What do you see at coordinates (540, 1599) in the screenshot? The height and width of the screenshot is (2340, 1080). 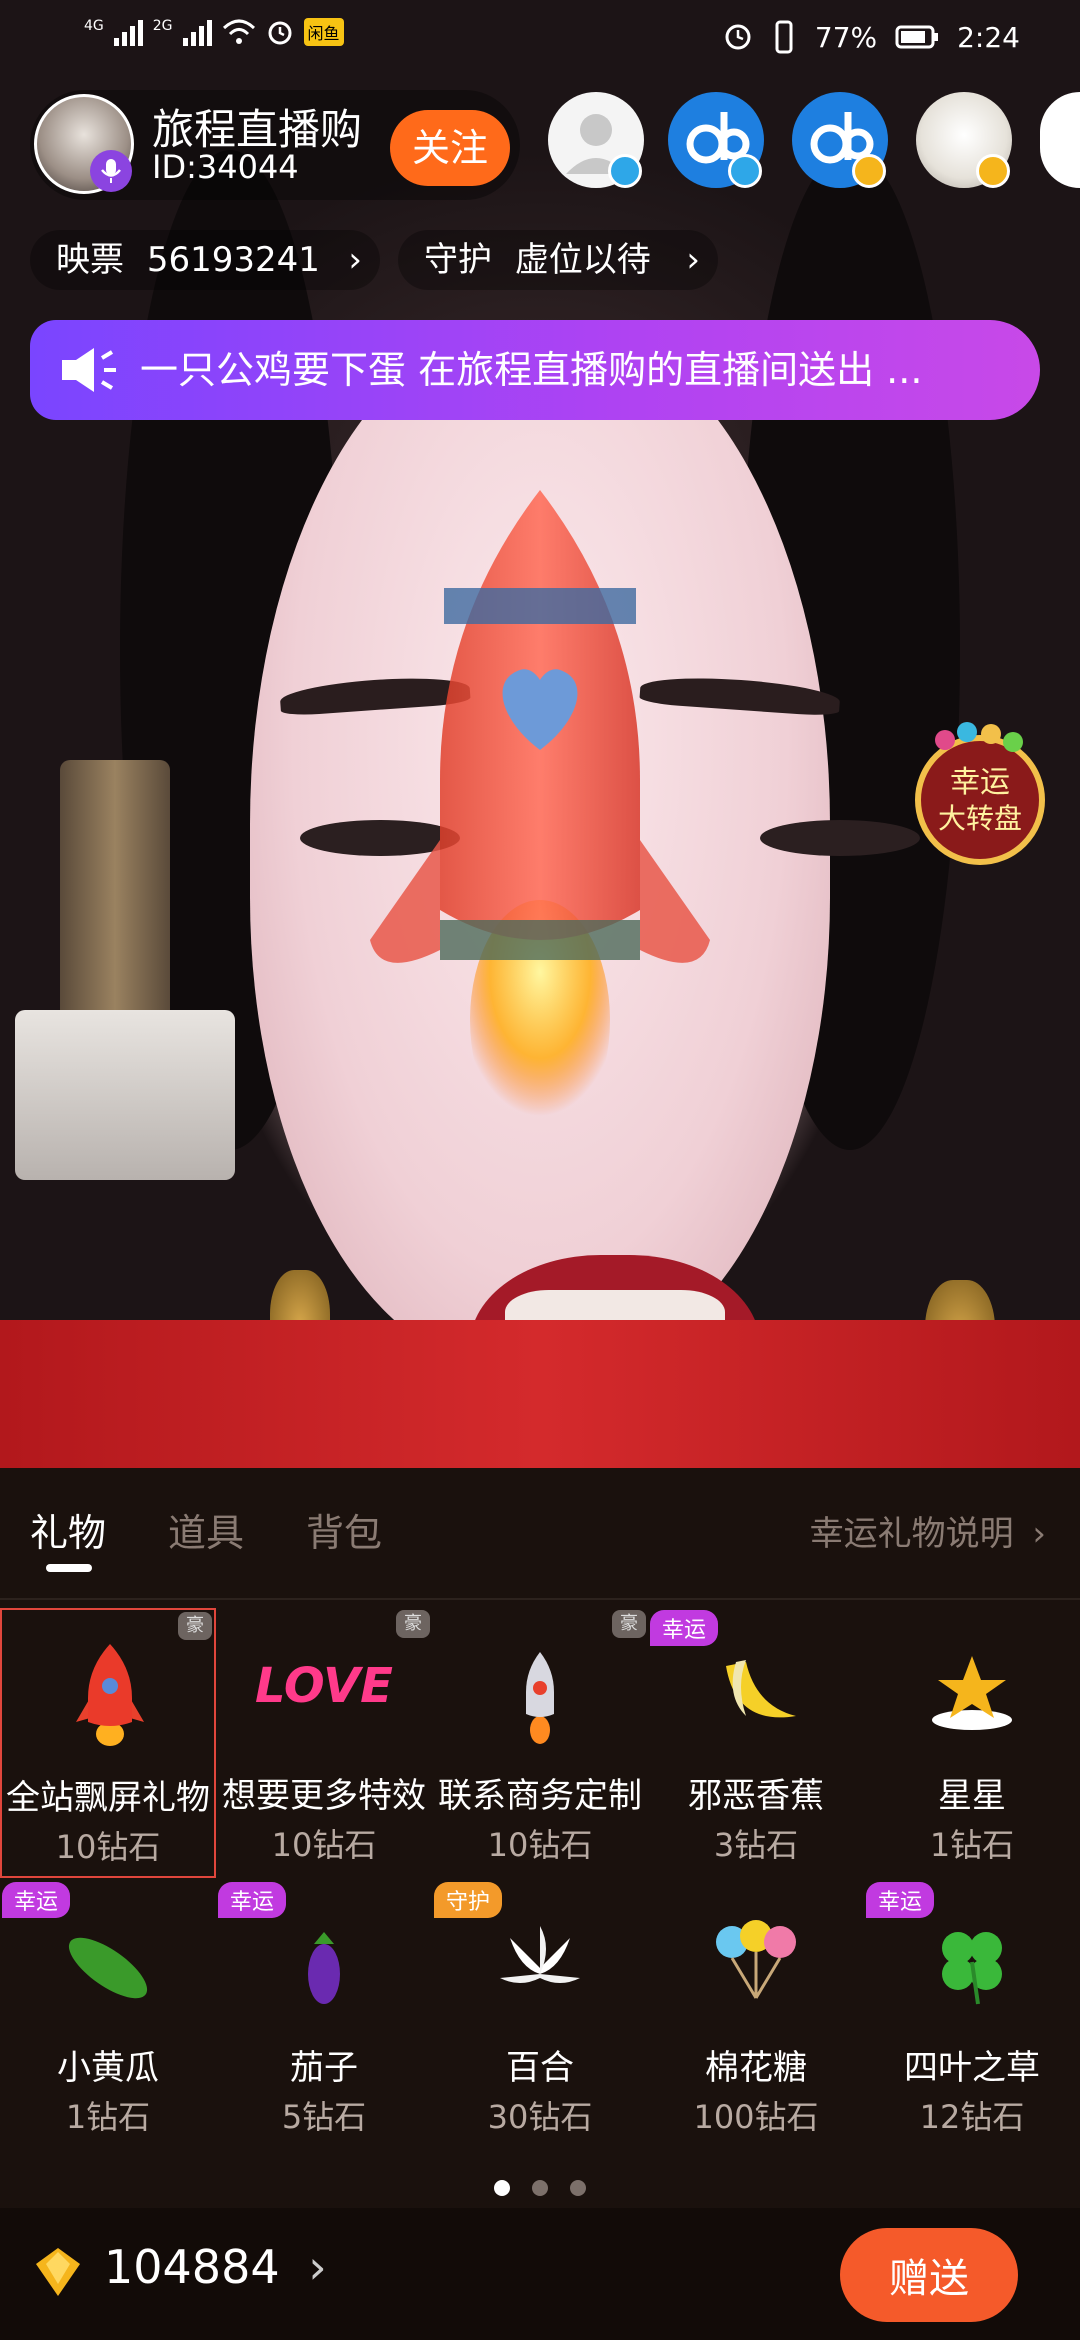 I see `divider` at bounding box center [540, 1599].